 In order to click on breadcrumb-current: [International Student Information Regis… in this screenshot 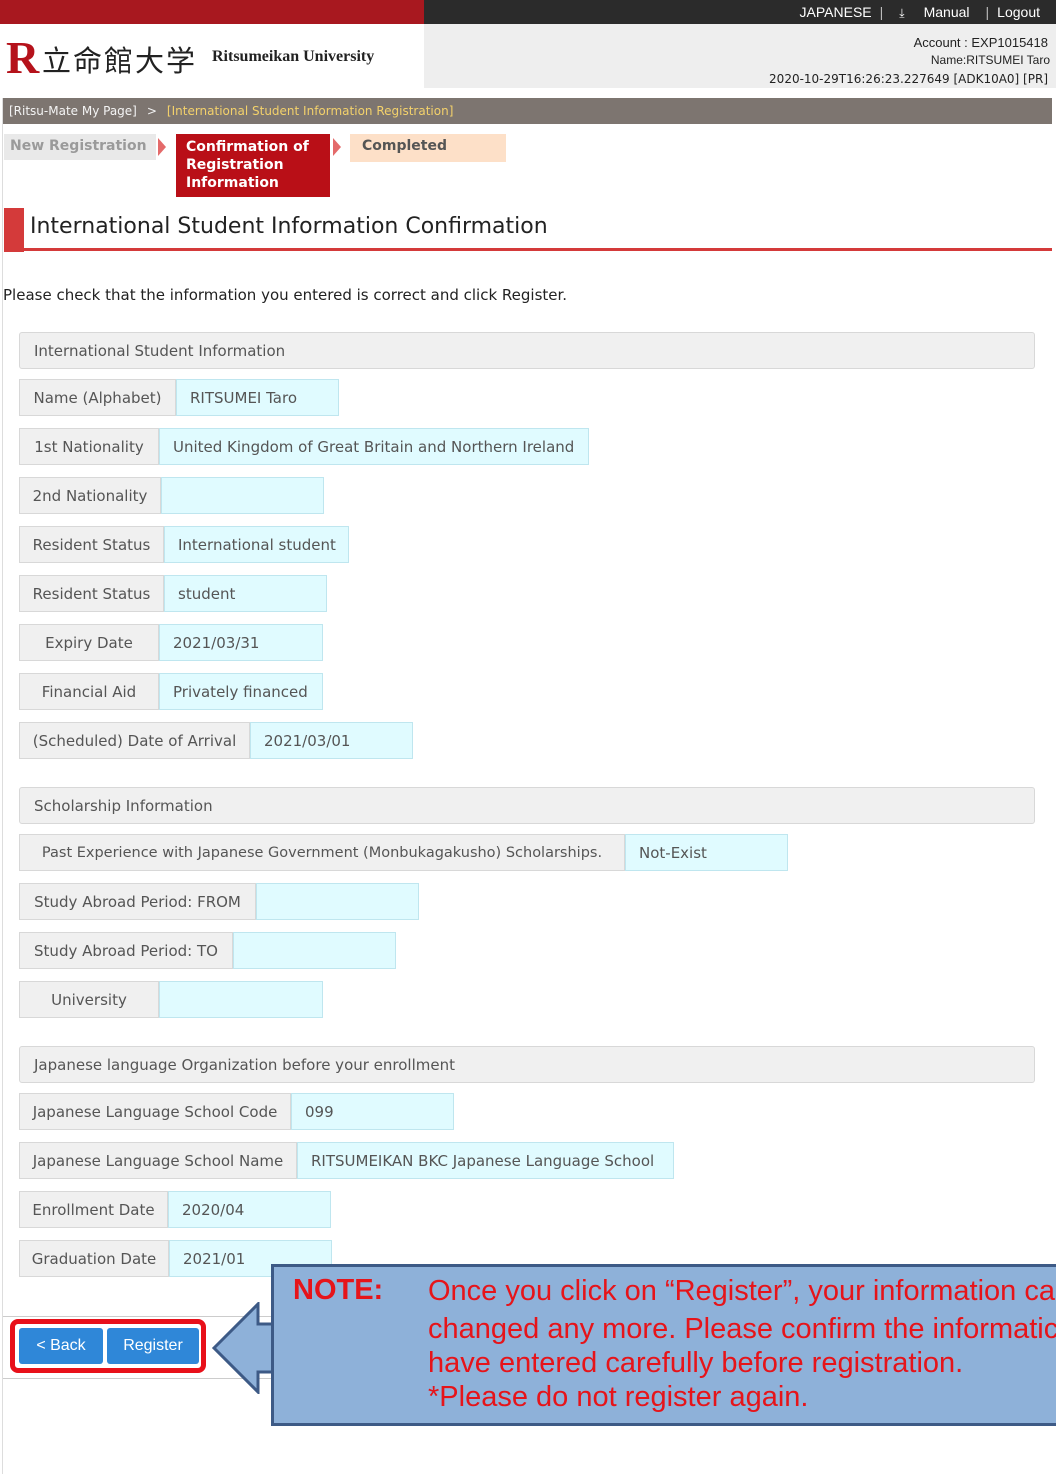, I will do `click(310, 111)`.